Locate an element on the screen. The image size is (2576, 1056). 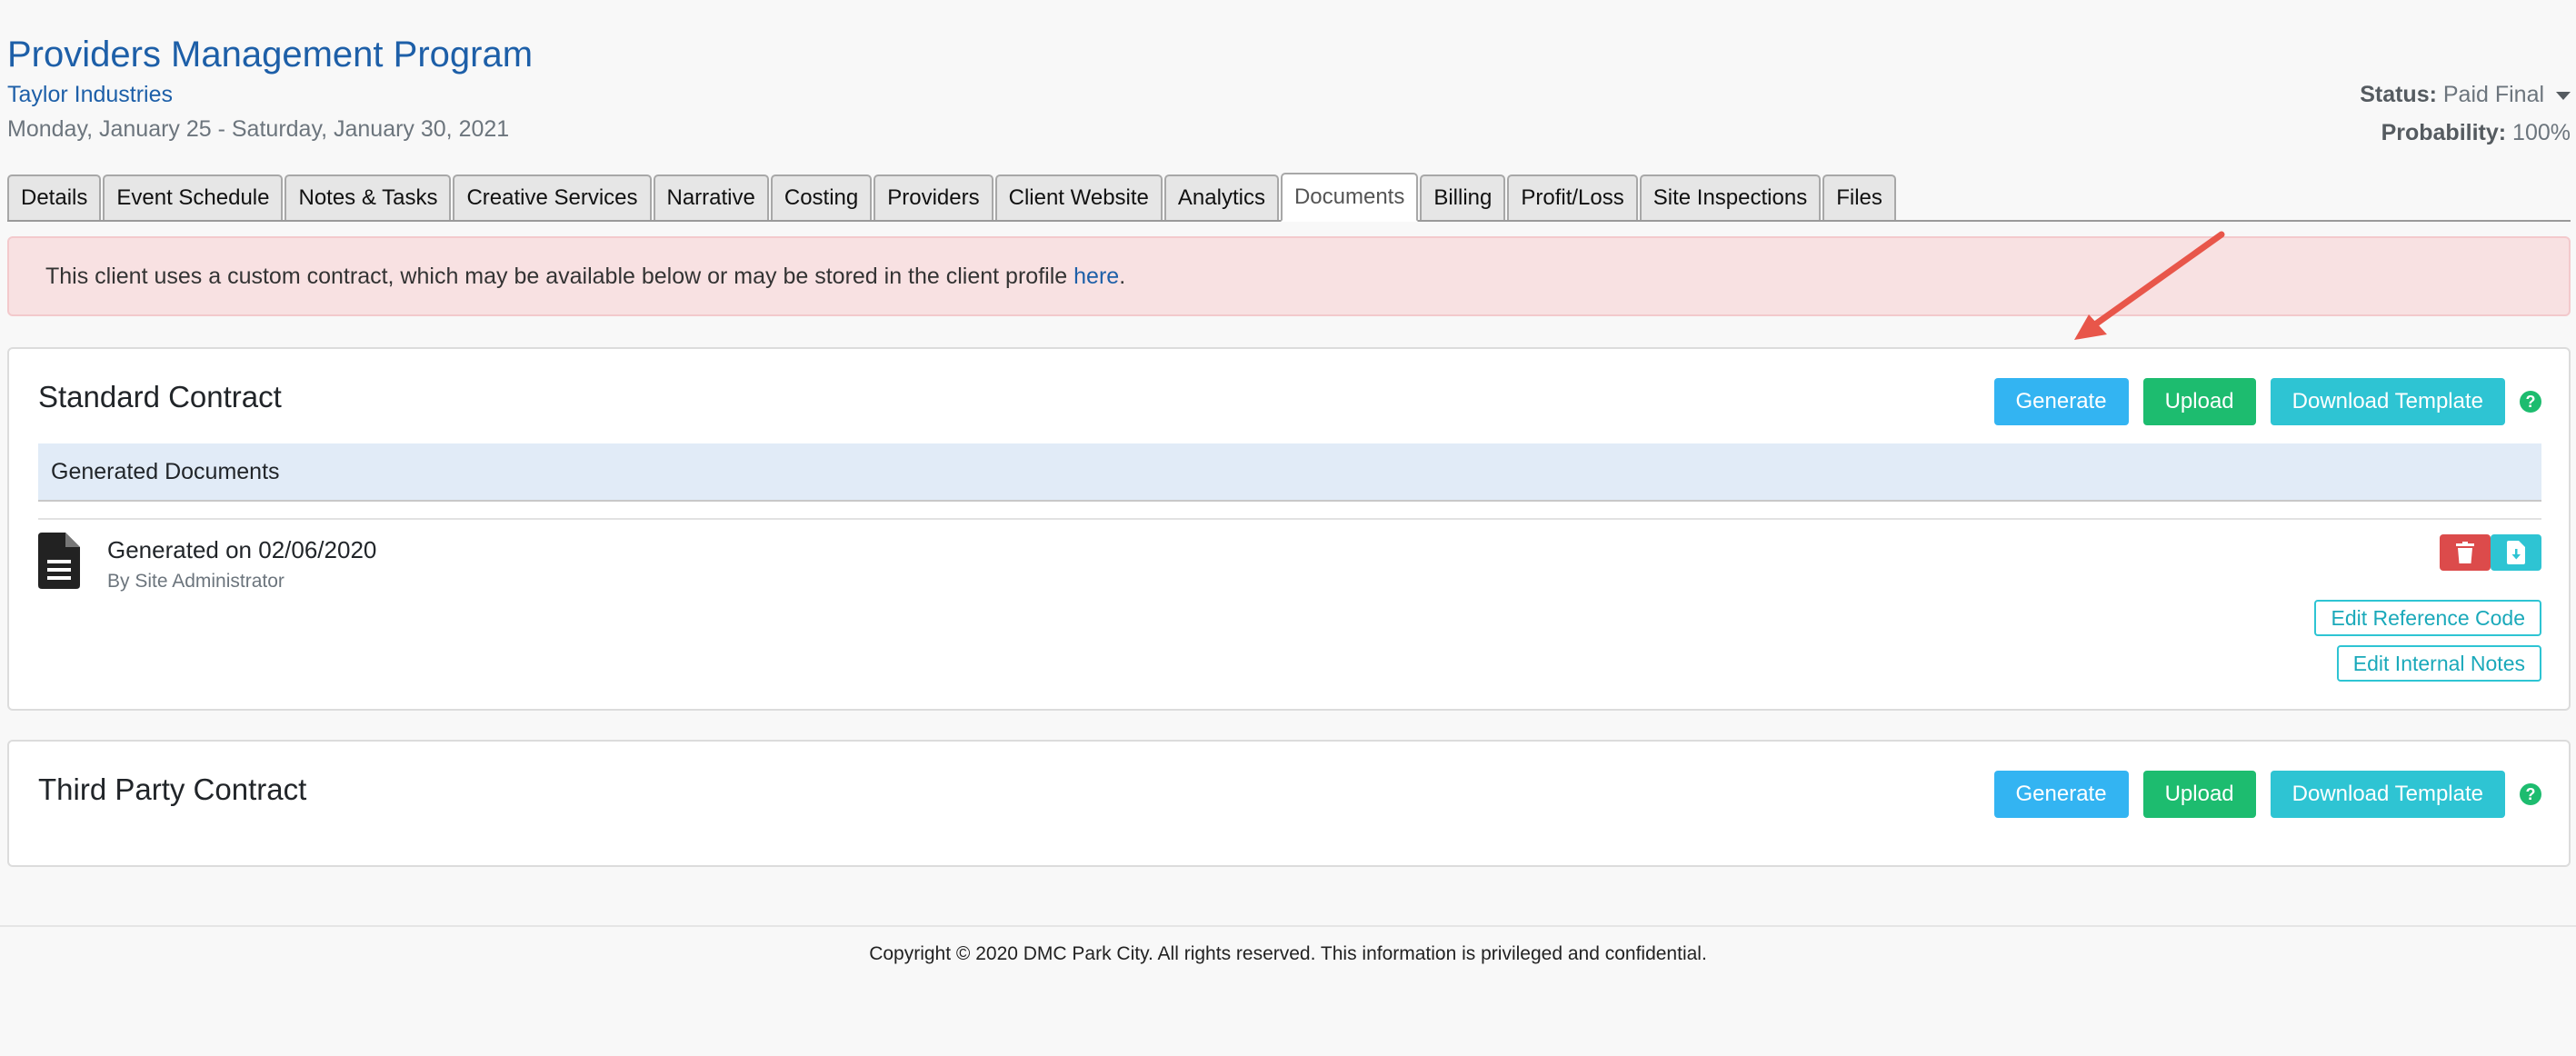
tab-site-inspections: Site Inspections is located at coordinates (1730, 197).